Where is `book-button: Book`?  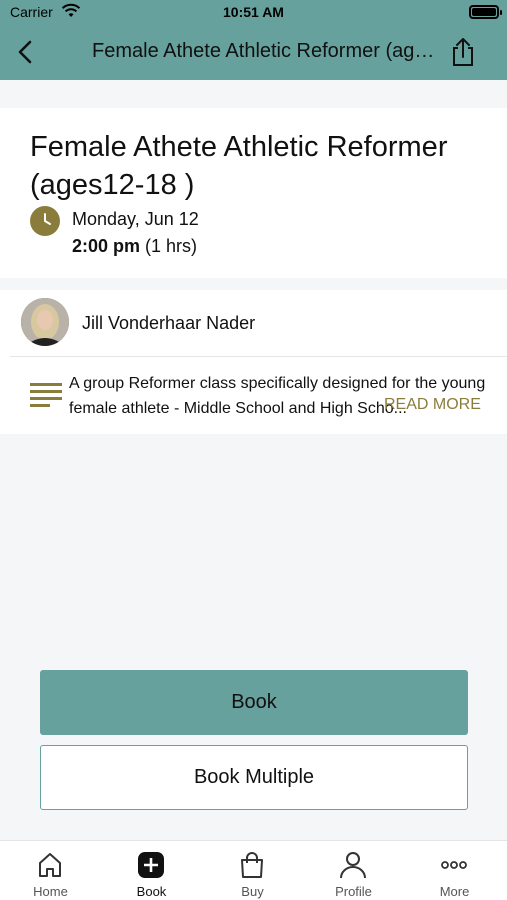
book-button: Book is located at coordinates (254, 702).